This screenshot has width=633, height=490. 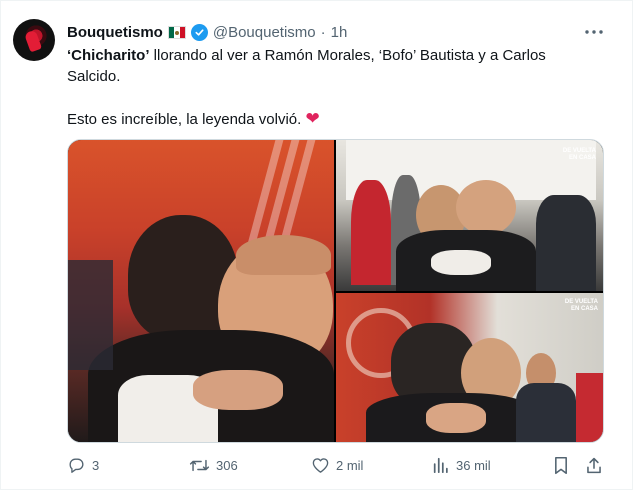 What do you see at coordinates (199, 465) in the screenshot?
I see `retweet-icon` at bounding box center [199, 465].